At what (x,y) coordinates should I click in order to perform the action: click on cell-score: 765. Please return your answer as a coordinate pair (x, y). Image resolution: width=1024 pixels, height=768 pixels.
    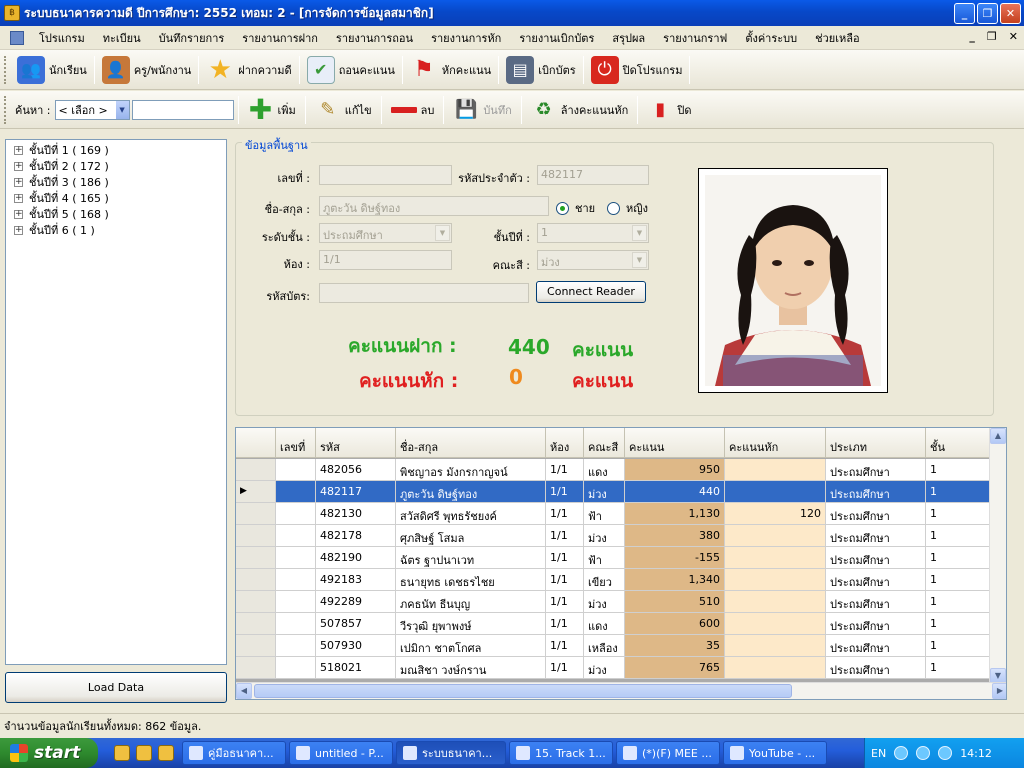
    Looking at the image, I should click on (675, 667).